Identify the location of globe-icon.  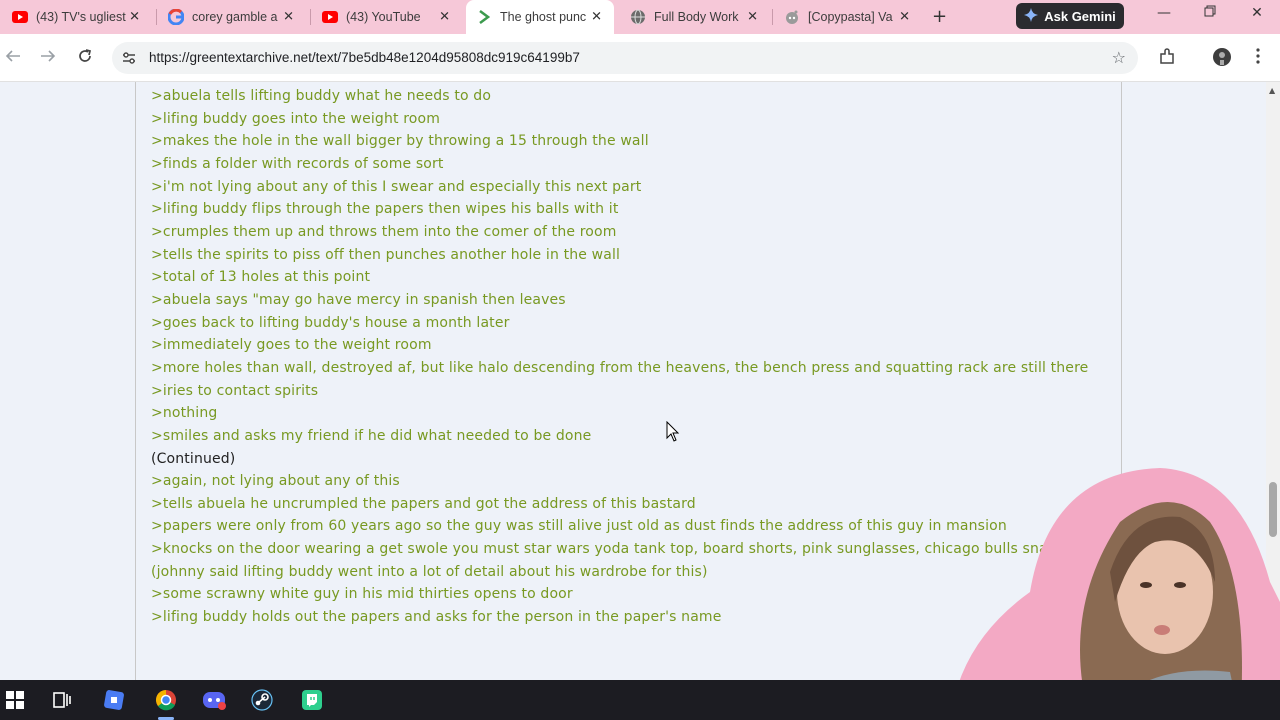
(638, 17).